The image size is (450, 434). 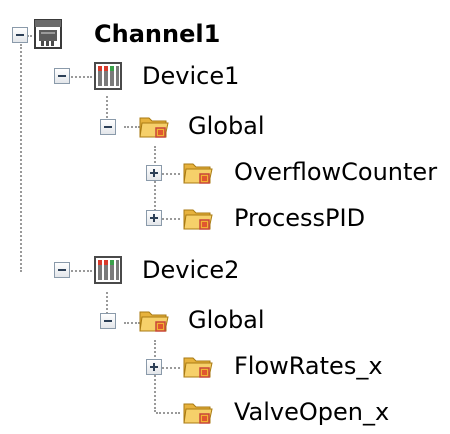 What do you see at coordinates (336, 172) in the screenshot?
I see `tree-node-label: OverflowCounter` at bounding box center [336, 172].